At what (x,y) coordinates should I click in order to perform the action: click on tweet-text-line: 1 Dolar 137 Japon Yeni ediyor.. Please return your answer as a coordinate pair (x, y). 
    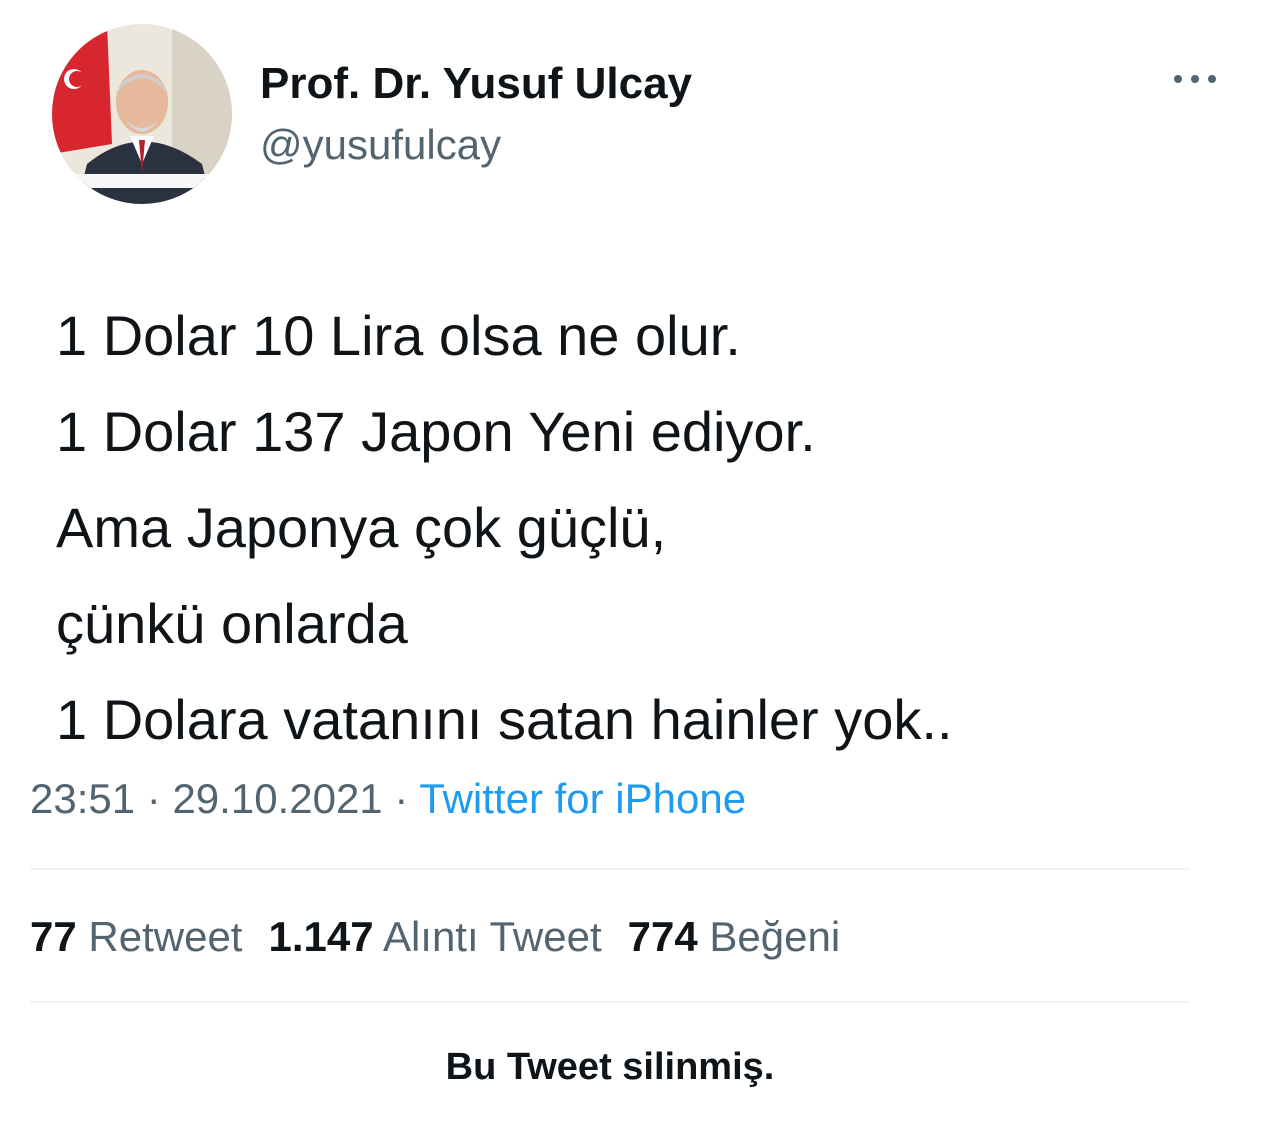
    Looking at the image, I should click on (436, 431).